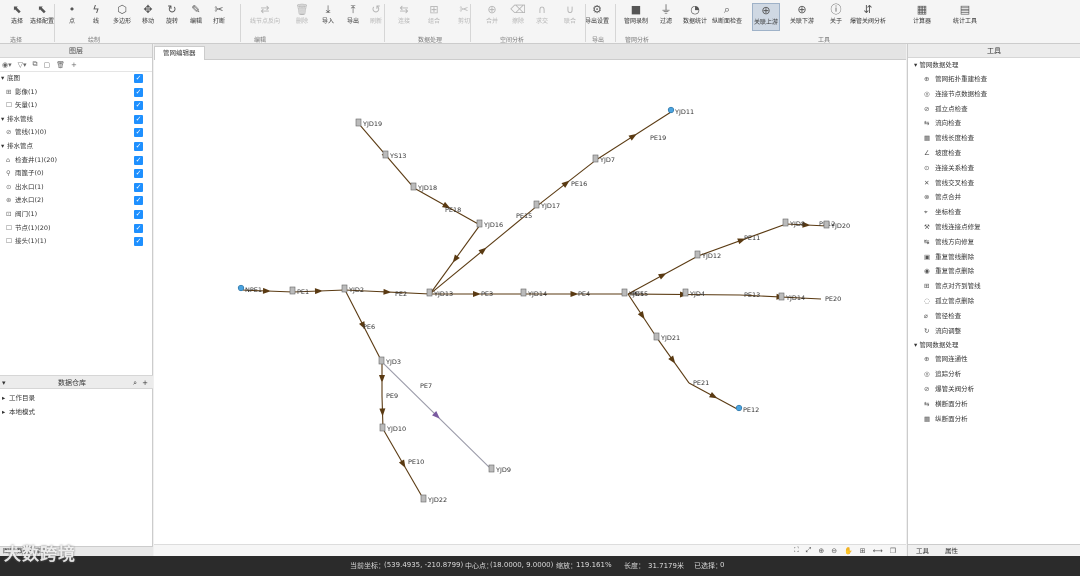  What do you see at coordinates (492, 17) in the screenshot?
I see `toolbar-merge-button: ⊕ 合并` at bounding box center [492, 17].